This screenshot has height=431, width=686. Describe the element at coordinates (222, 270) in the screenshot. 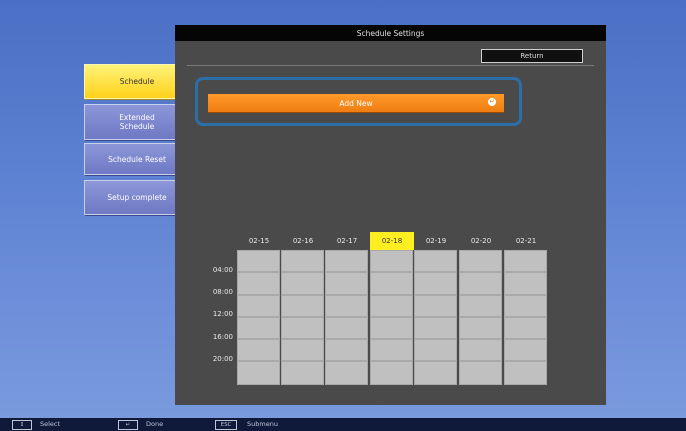

I see `time-label: 04:00` at that location.